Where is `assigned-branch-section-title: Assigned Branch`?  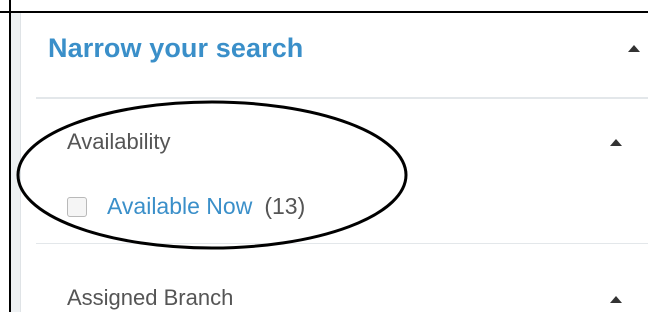
assigned-branch-section-title: Assigned Branch is located at coordinates (150, 298).